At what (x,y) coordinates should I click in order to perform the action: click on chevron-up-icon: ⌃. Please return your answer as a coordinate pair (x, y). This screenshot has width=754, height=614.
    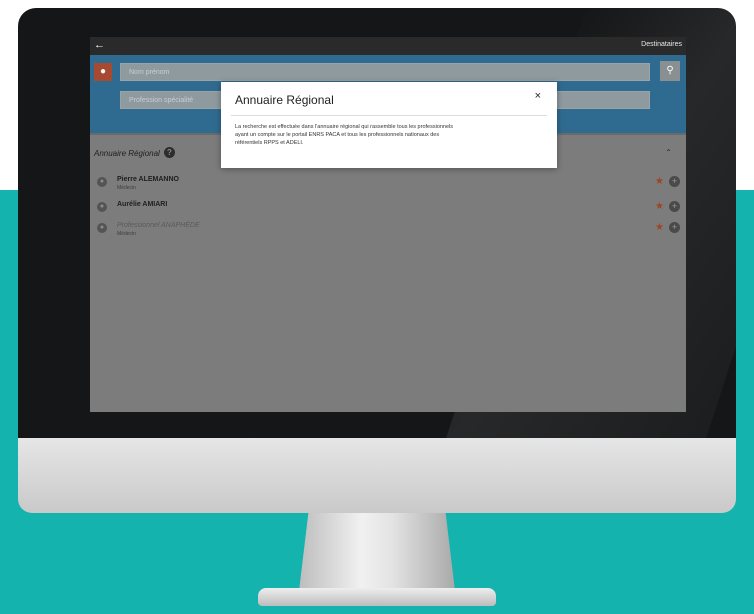
    Looking at the image, I should click on (668, 152).